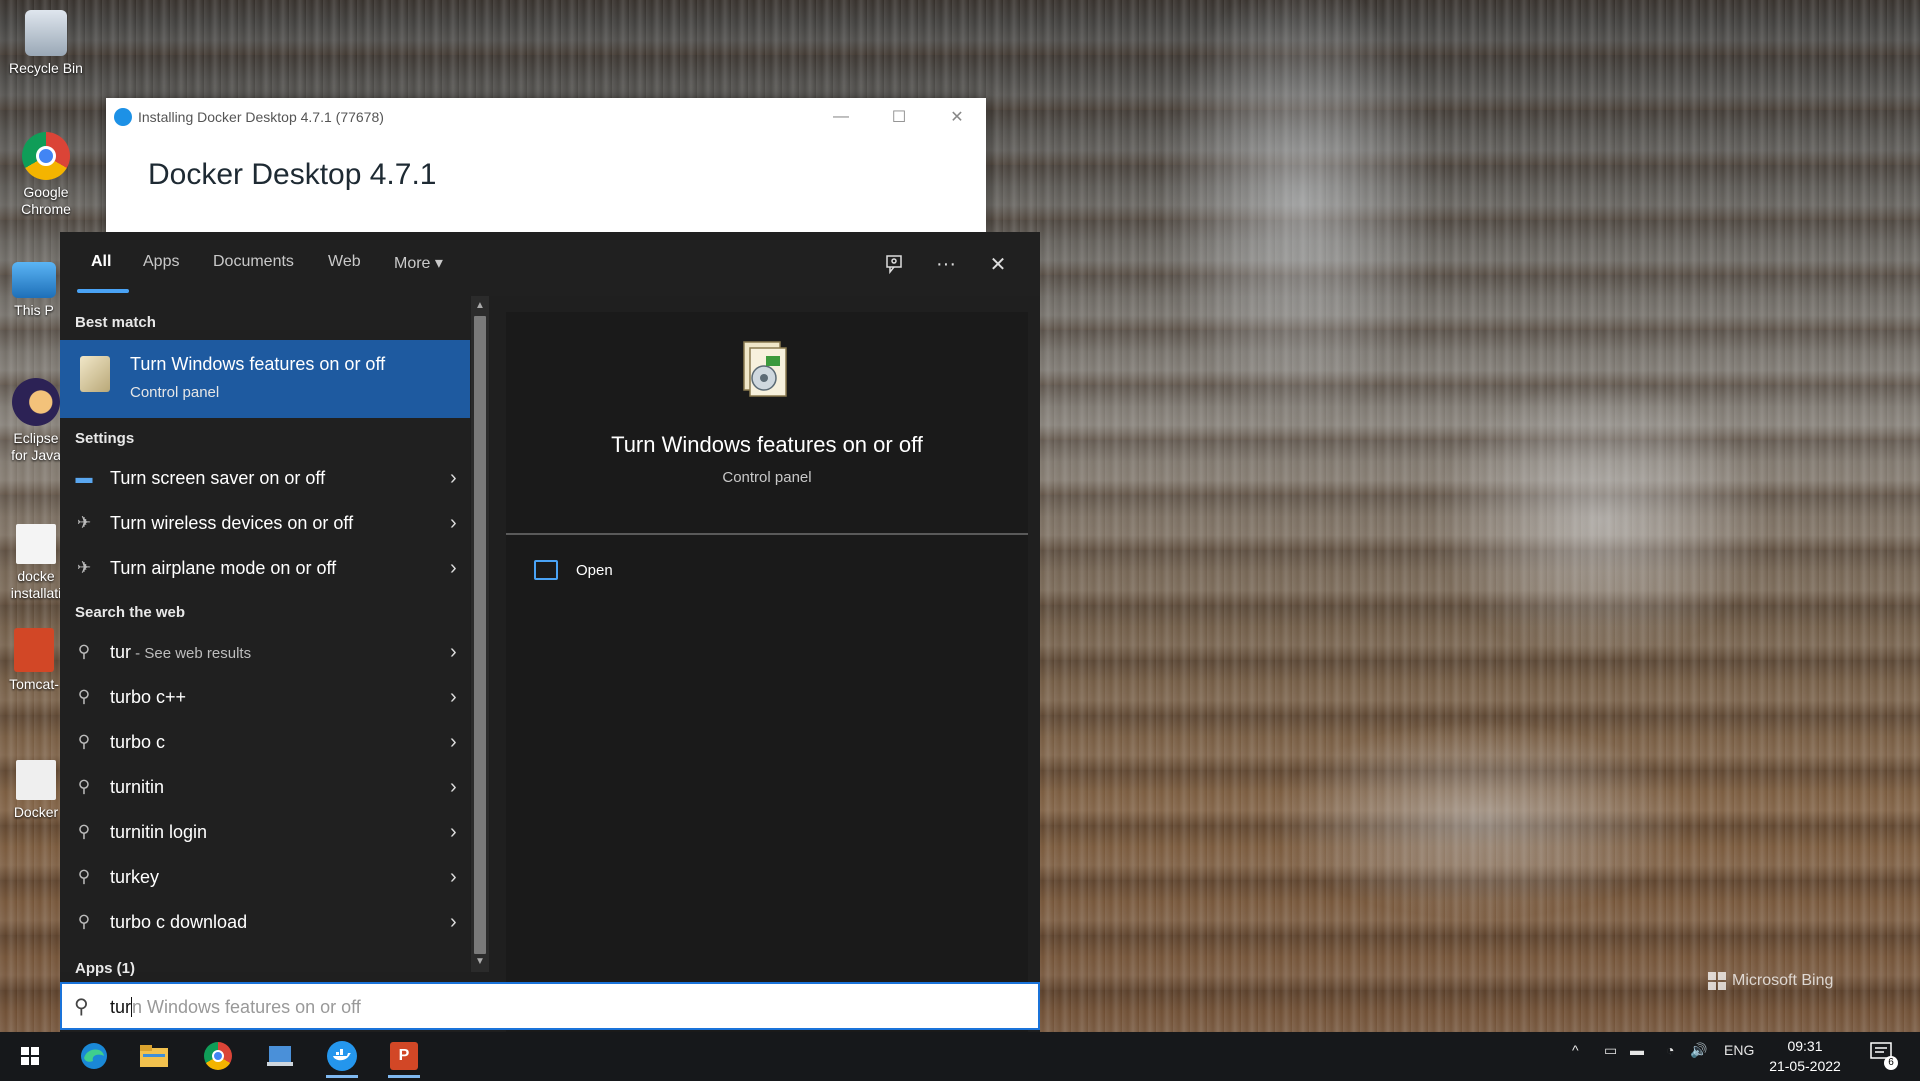 The height and width of the screenshot is (1081, 1920). I want to click on notification-count: 6, so click(1891, 1063).